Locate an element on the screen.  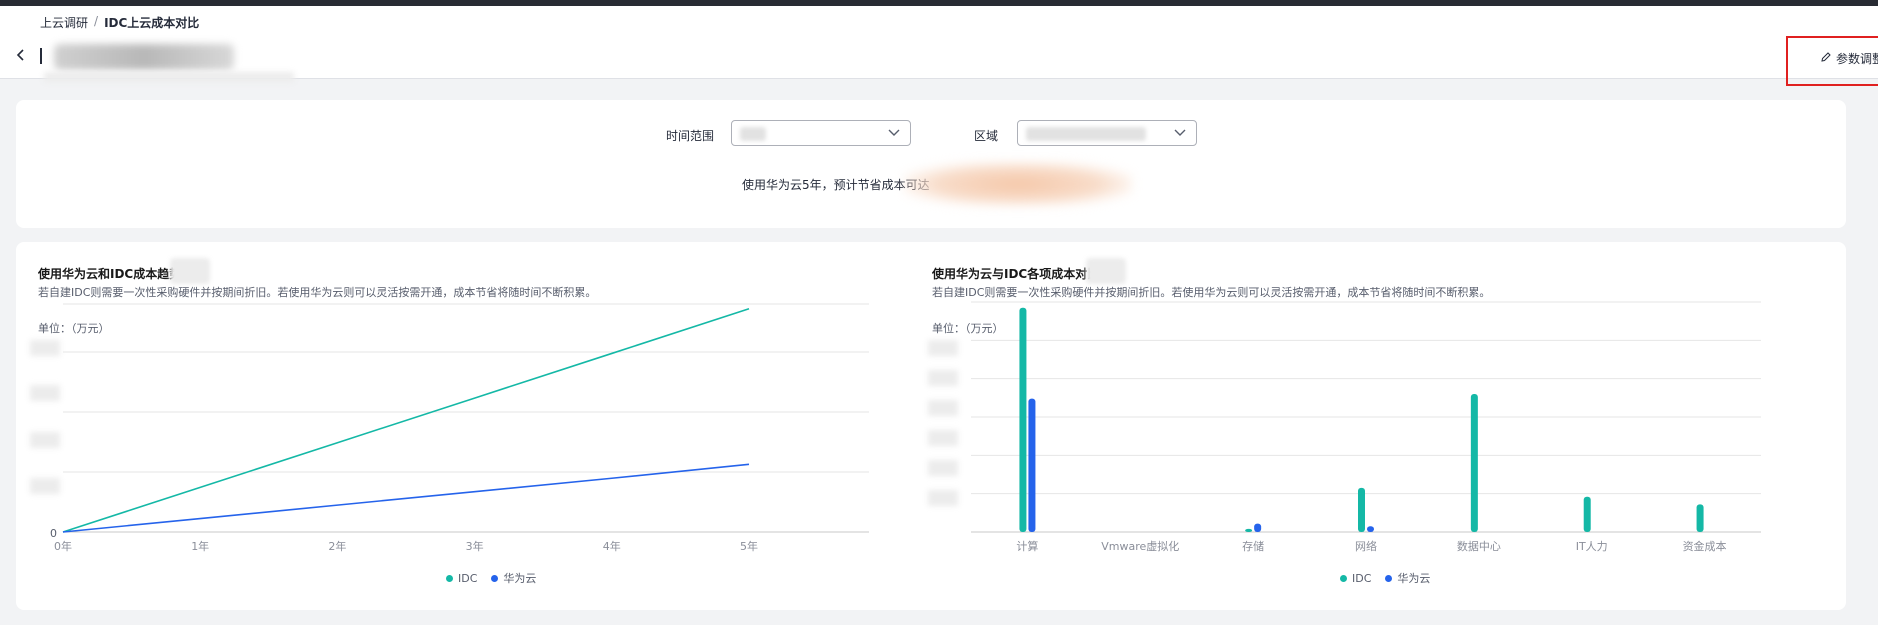
x-category-label: 存储 is located at coordinates (1253, 546).